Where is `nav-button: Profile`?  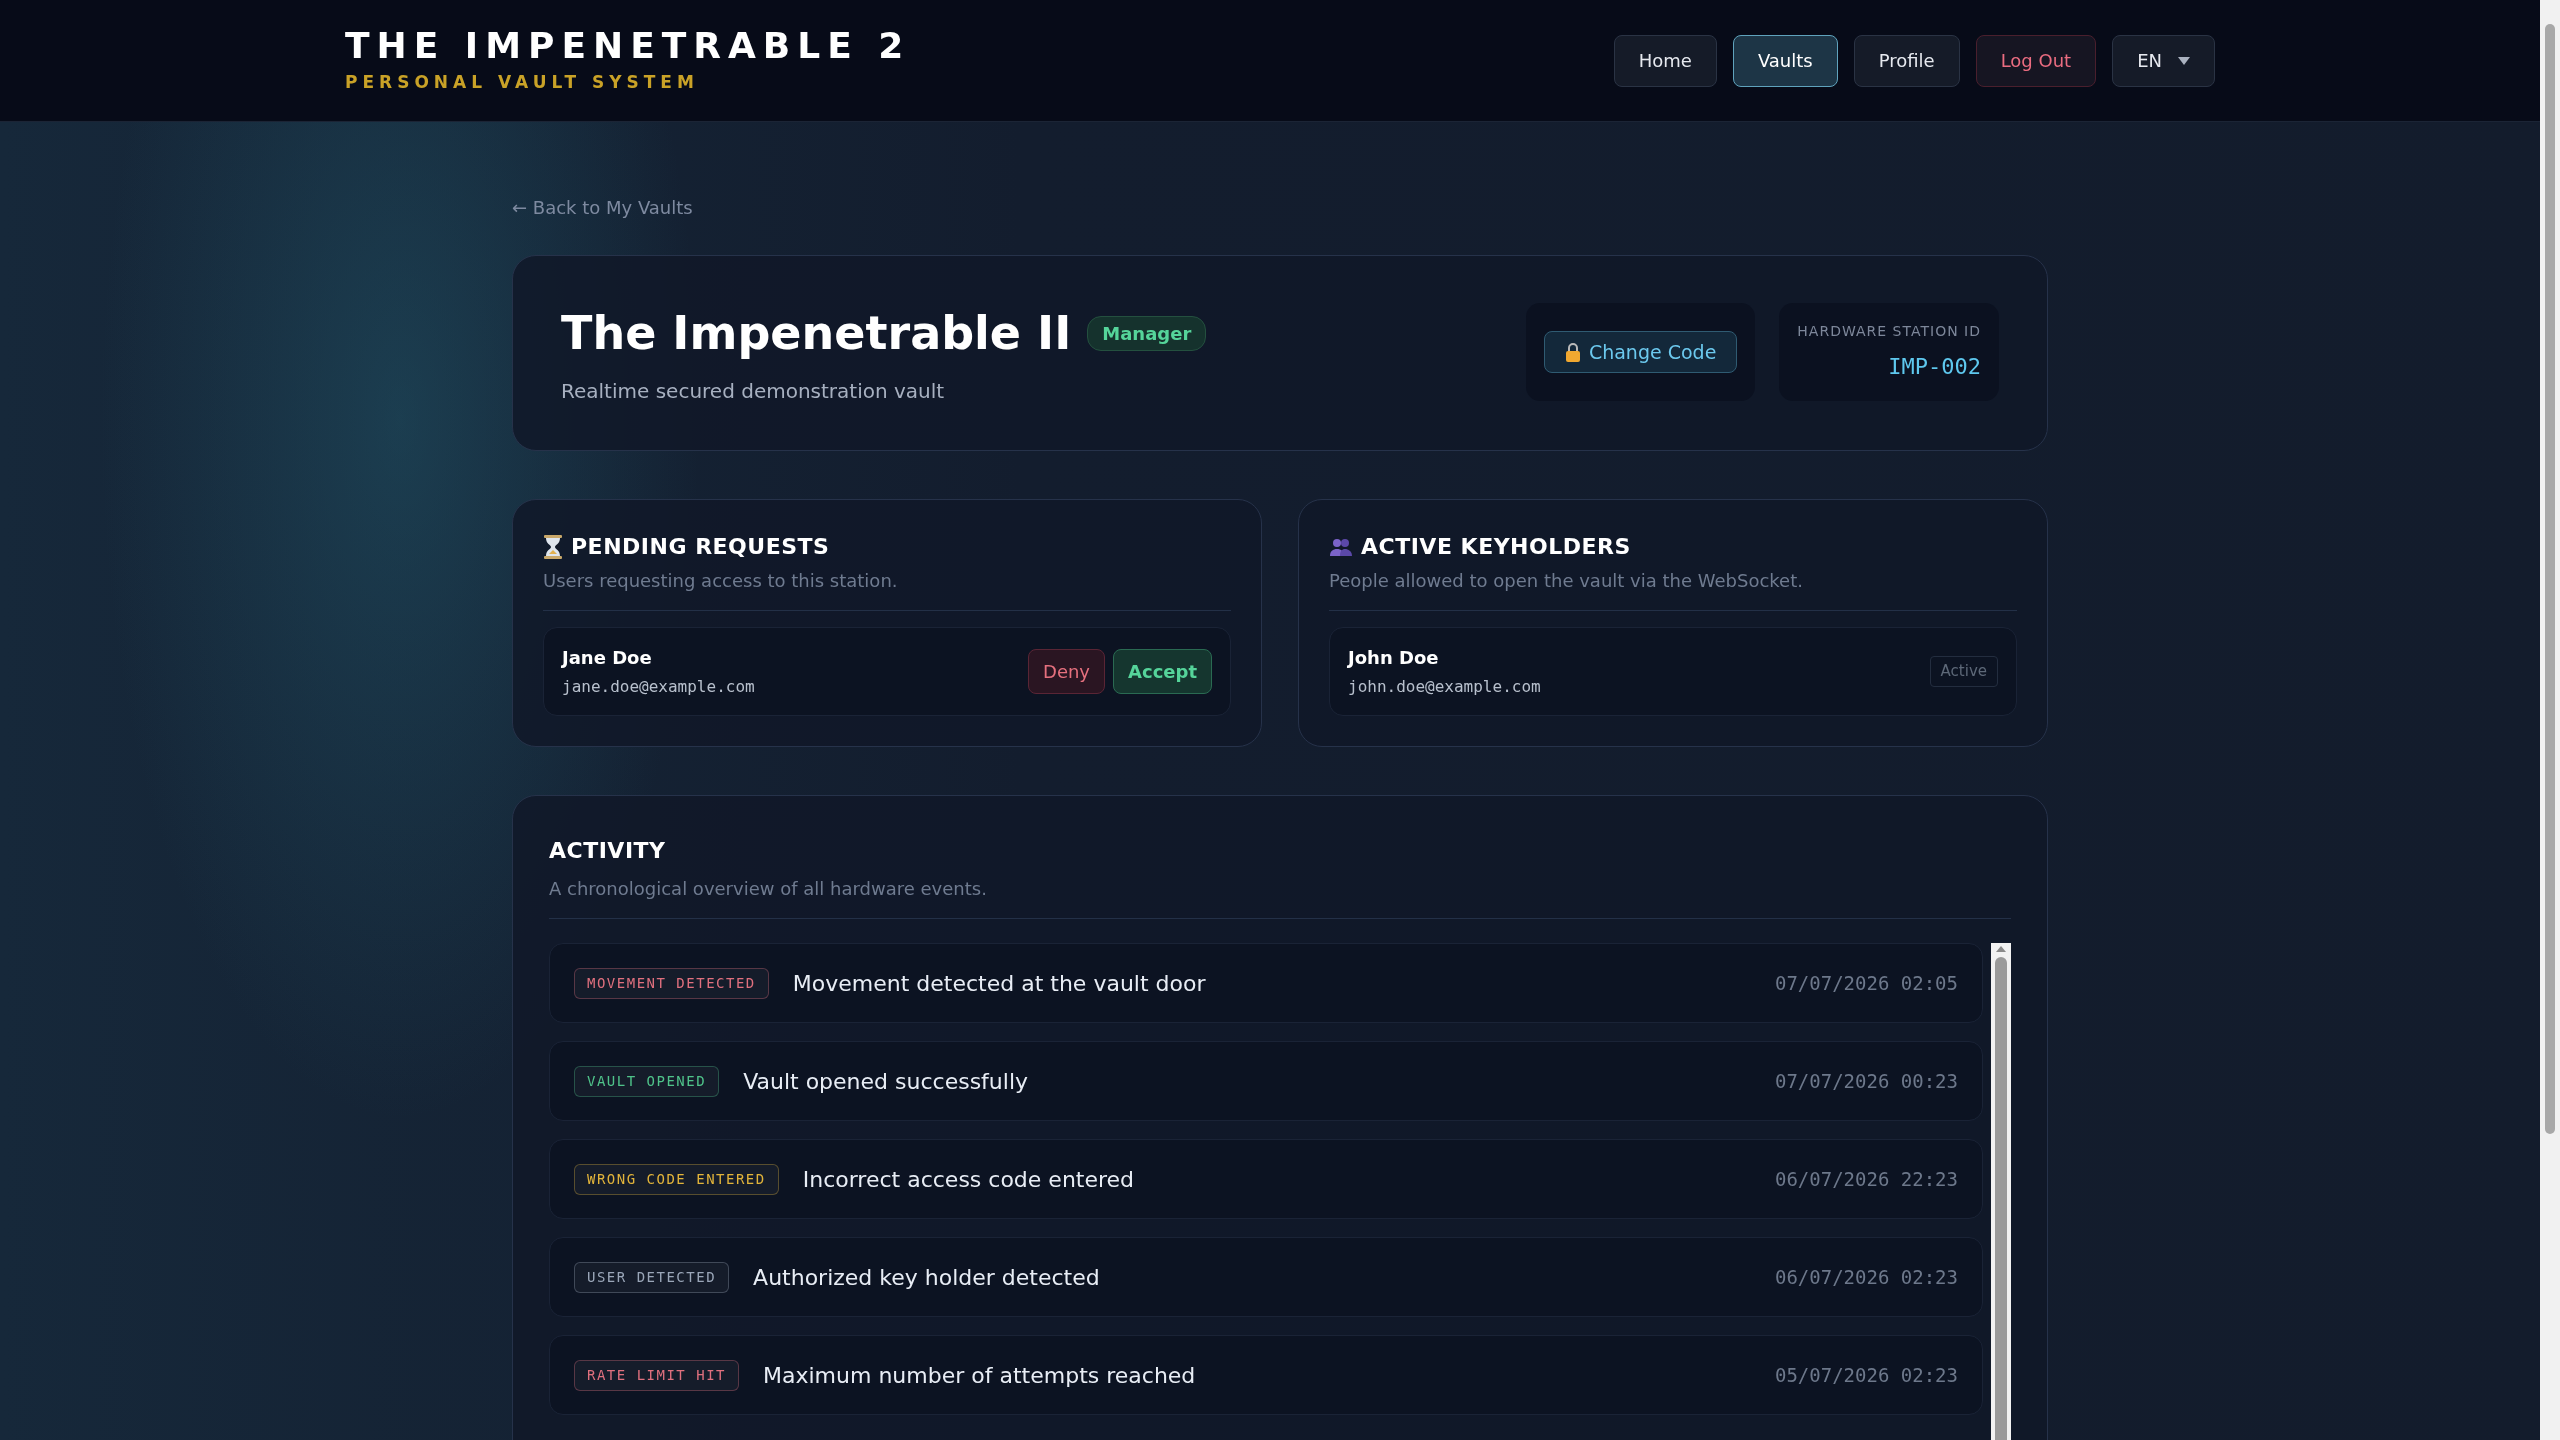
nav-button: Profile is located at coordinates (1906, 60).